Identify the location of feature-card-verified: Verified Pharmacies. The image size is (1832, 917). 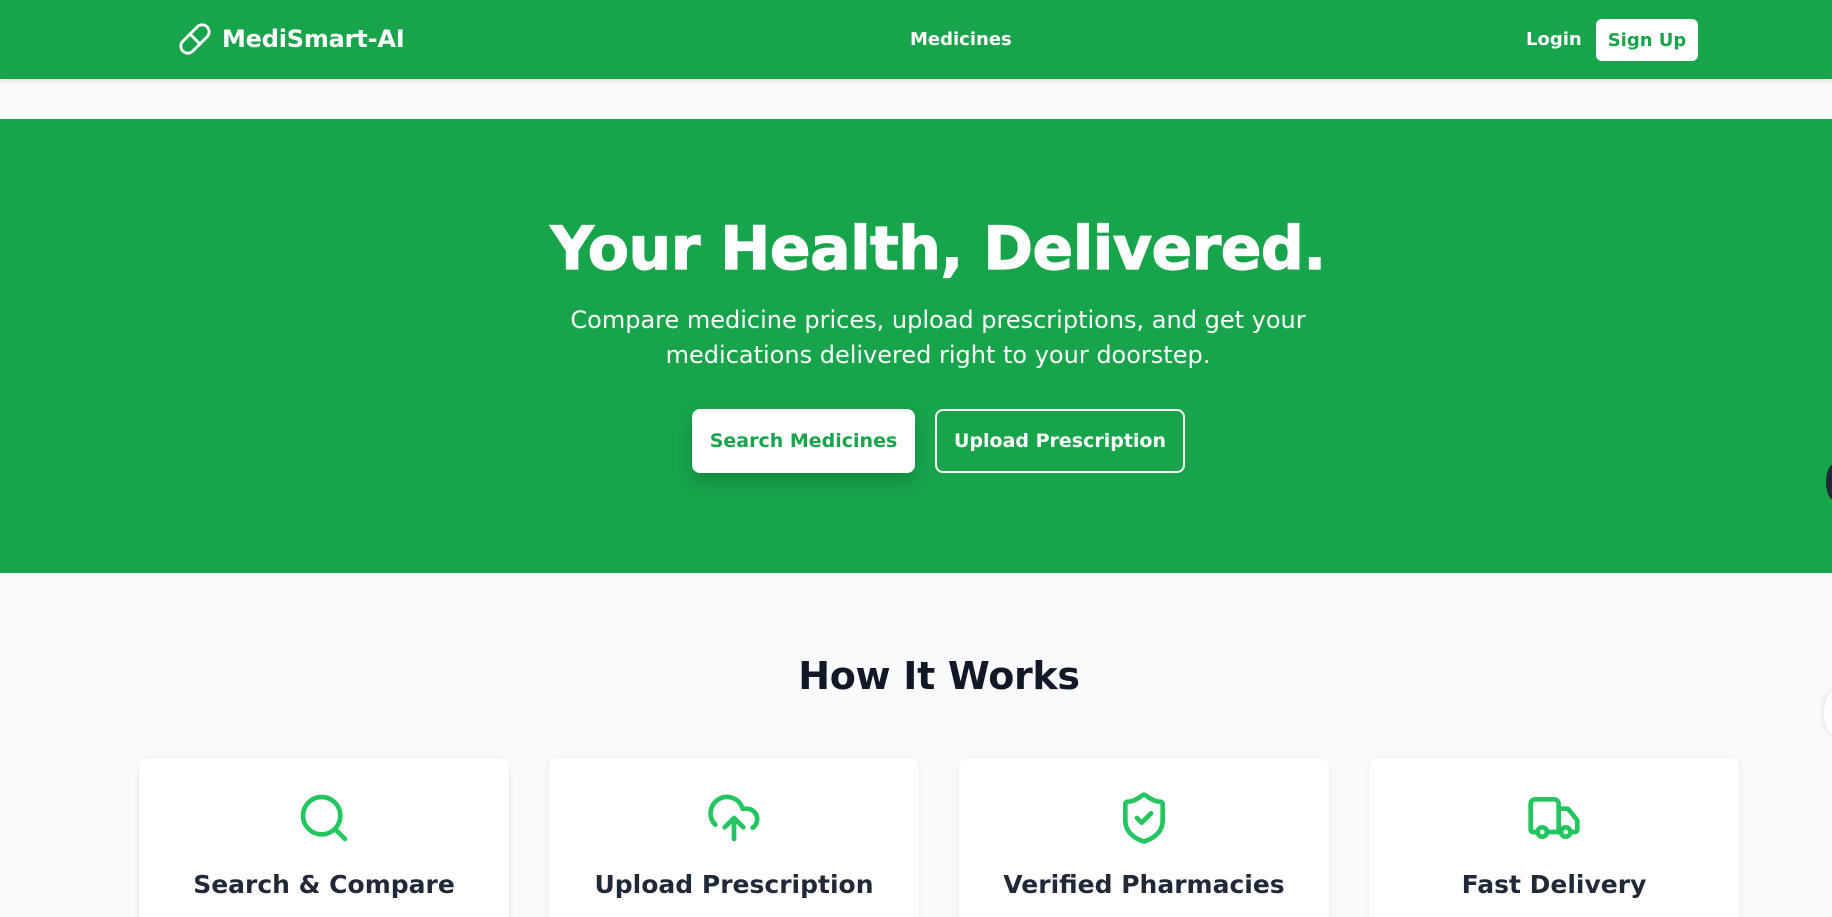
(1144, 837).